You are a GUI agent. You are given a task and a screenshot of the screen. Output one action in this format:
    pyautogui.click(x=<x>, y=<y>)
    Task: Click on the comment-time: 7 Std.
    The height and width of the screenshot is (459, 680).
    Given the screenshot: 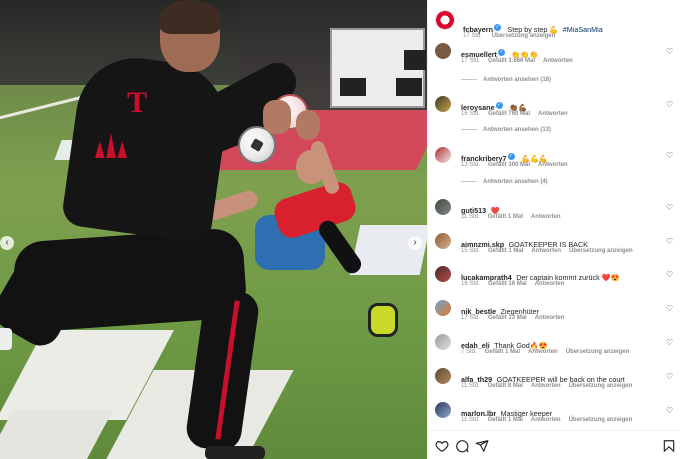 What is the action you would take?
    pyautogui.click(x=469, y=352)
    